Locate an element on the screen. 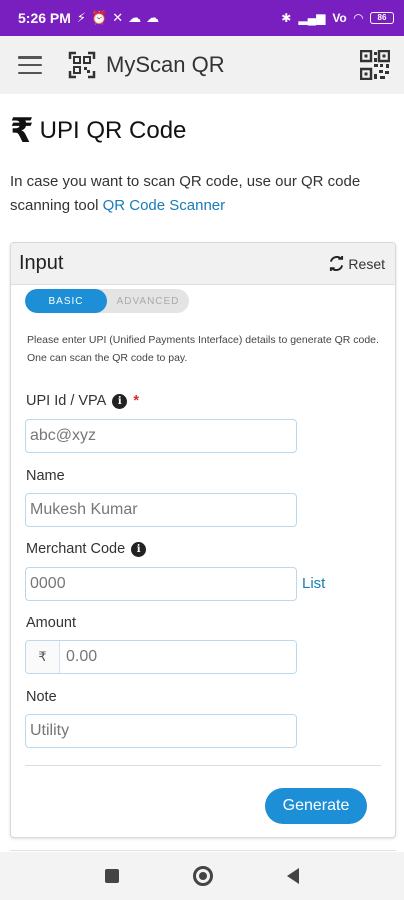  card-header: Input Reset is located at coordinates (203, 264).